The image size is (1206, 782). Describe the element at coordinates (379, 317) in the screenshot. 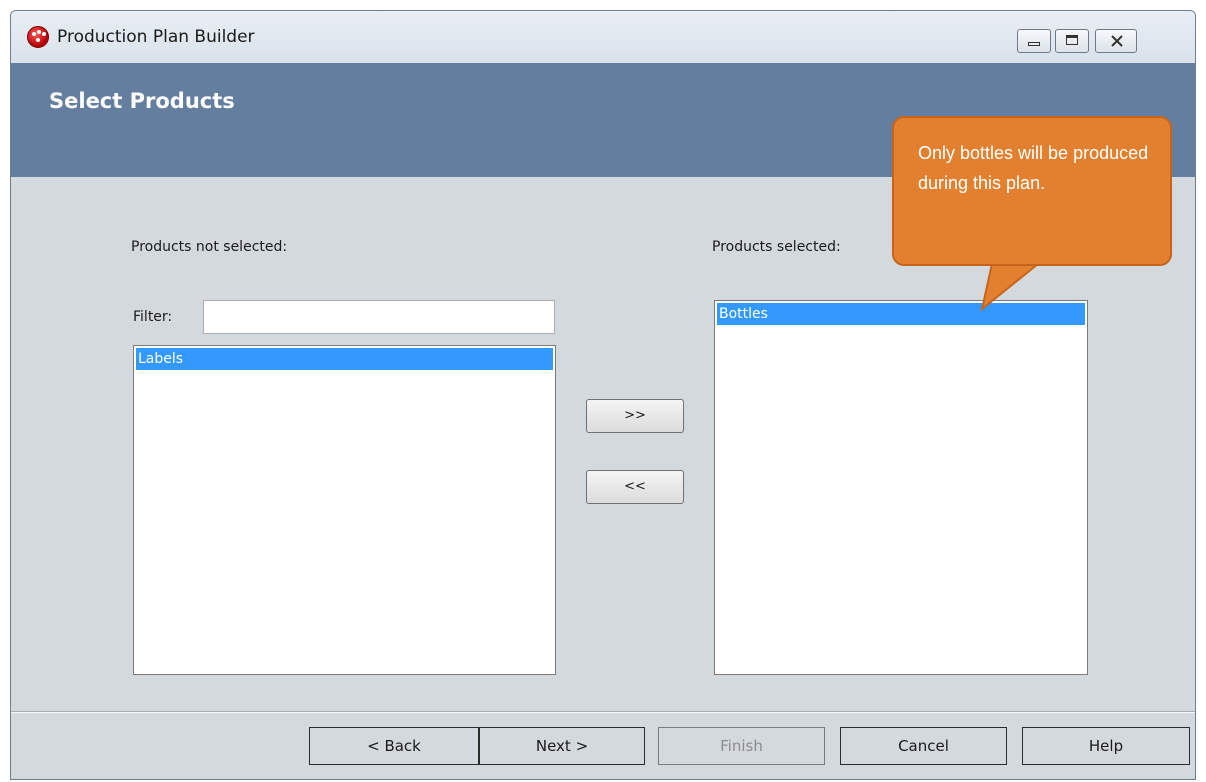

I see `filter-input` at that location.